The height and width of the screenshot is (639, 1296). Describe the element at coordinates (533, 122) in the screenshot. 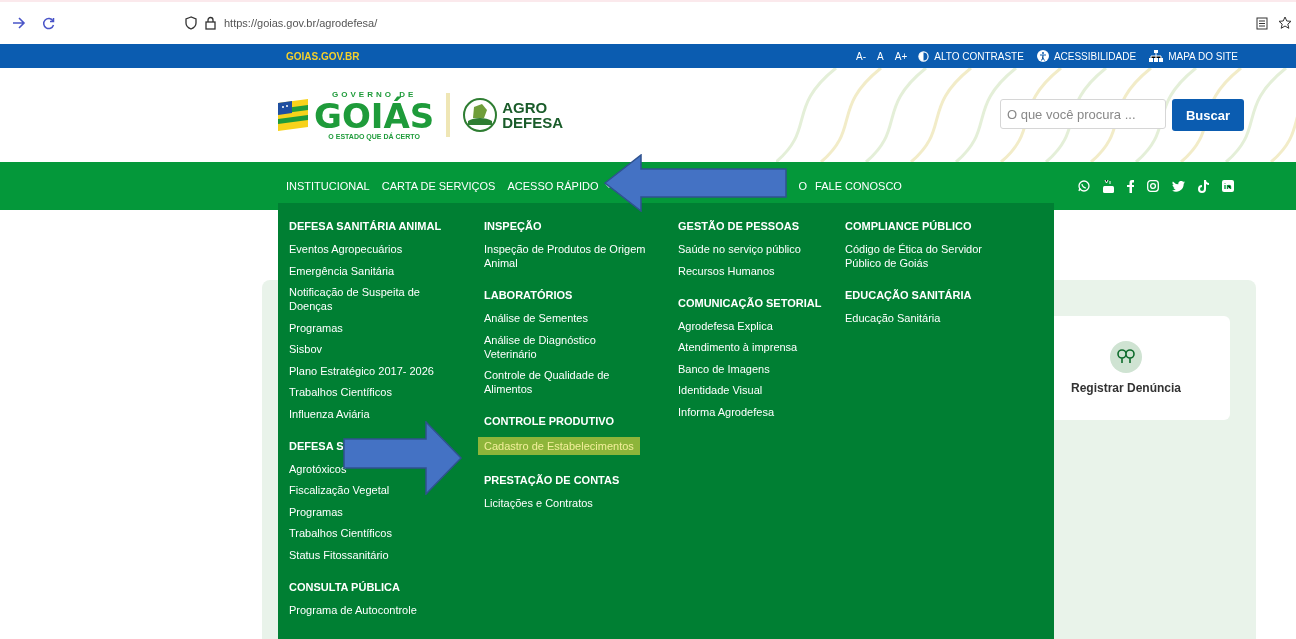

I see `agency-name: DEFESA` at that location.